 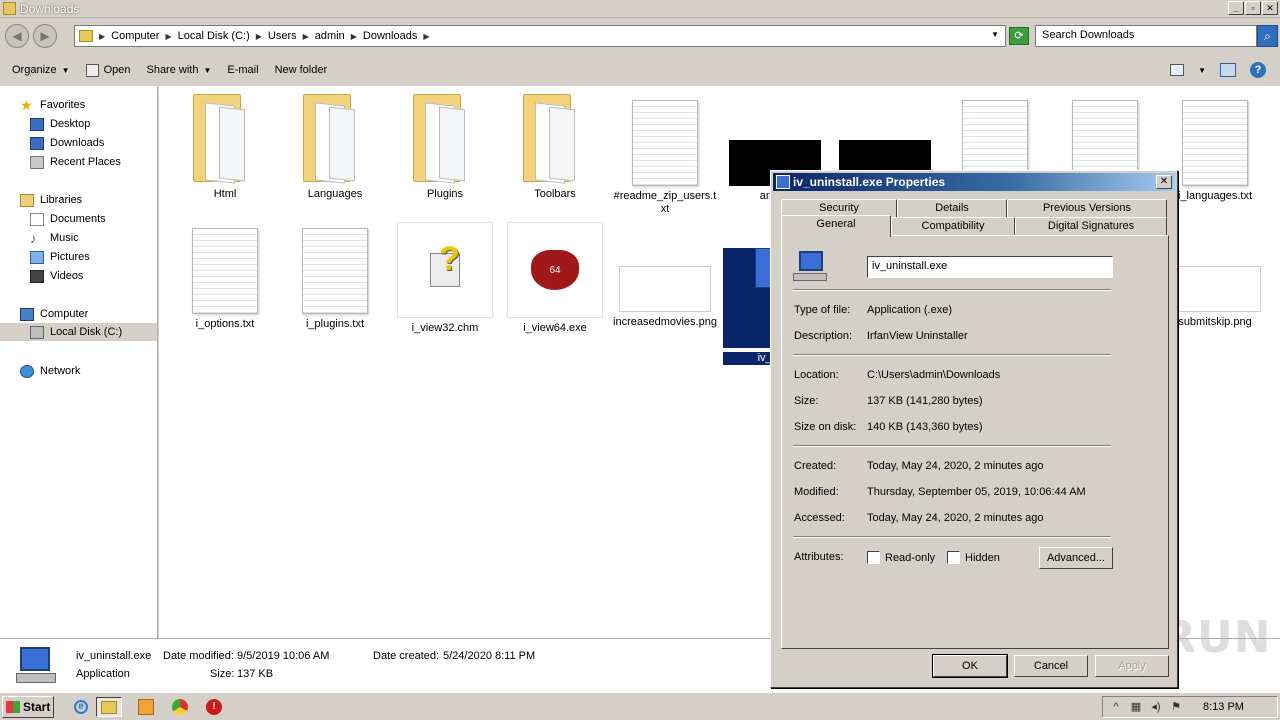 I want to click on file-item: Plugins, so click(x=445, y=147).